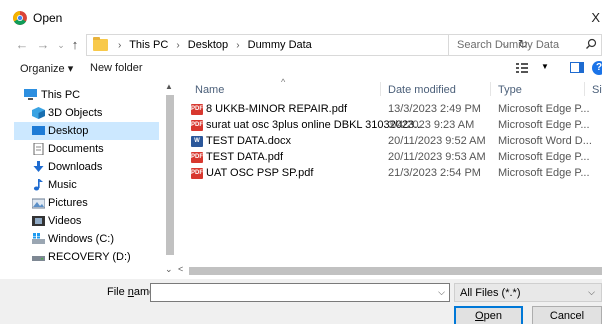  I want to click on documents-icon, so click(38, 149).